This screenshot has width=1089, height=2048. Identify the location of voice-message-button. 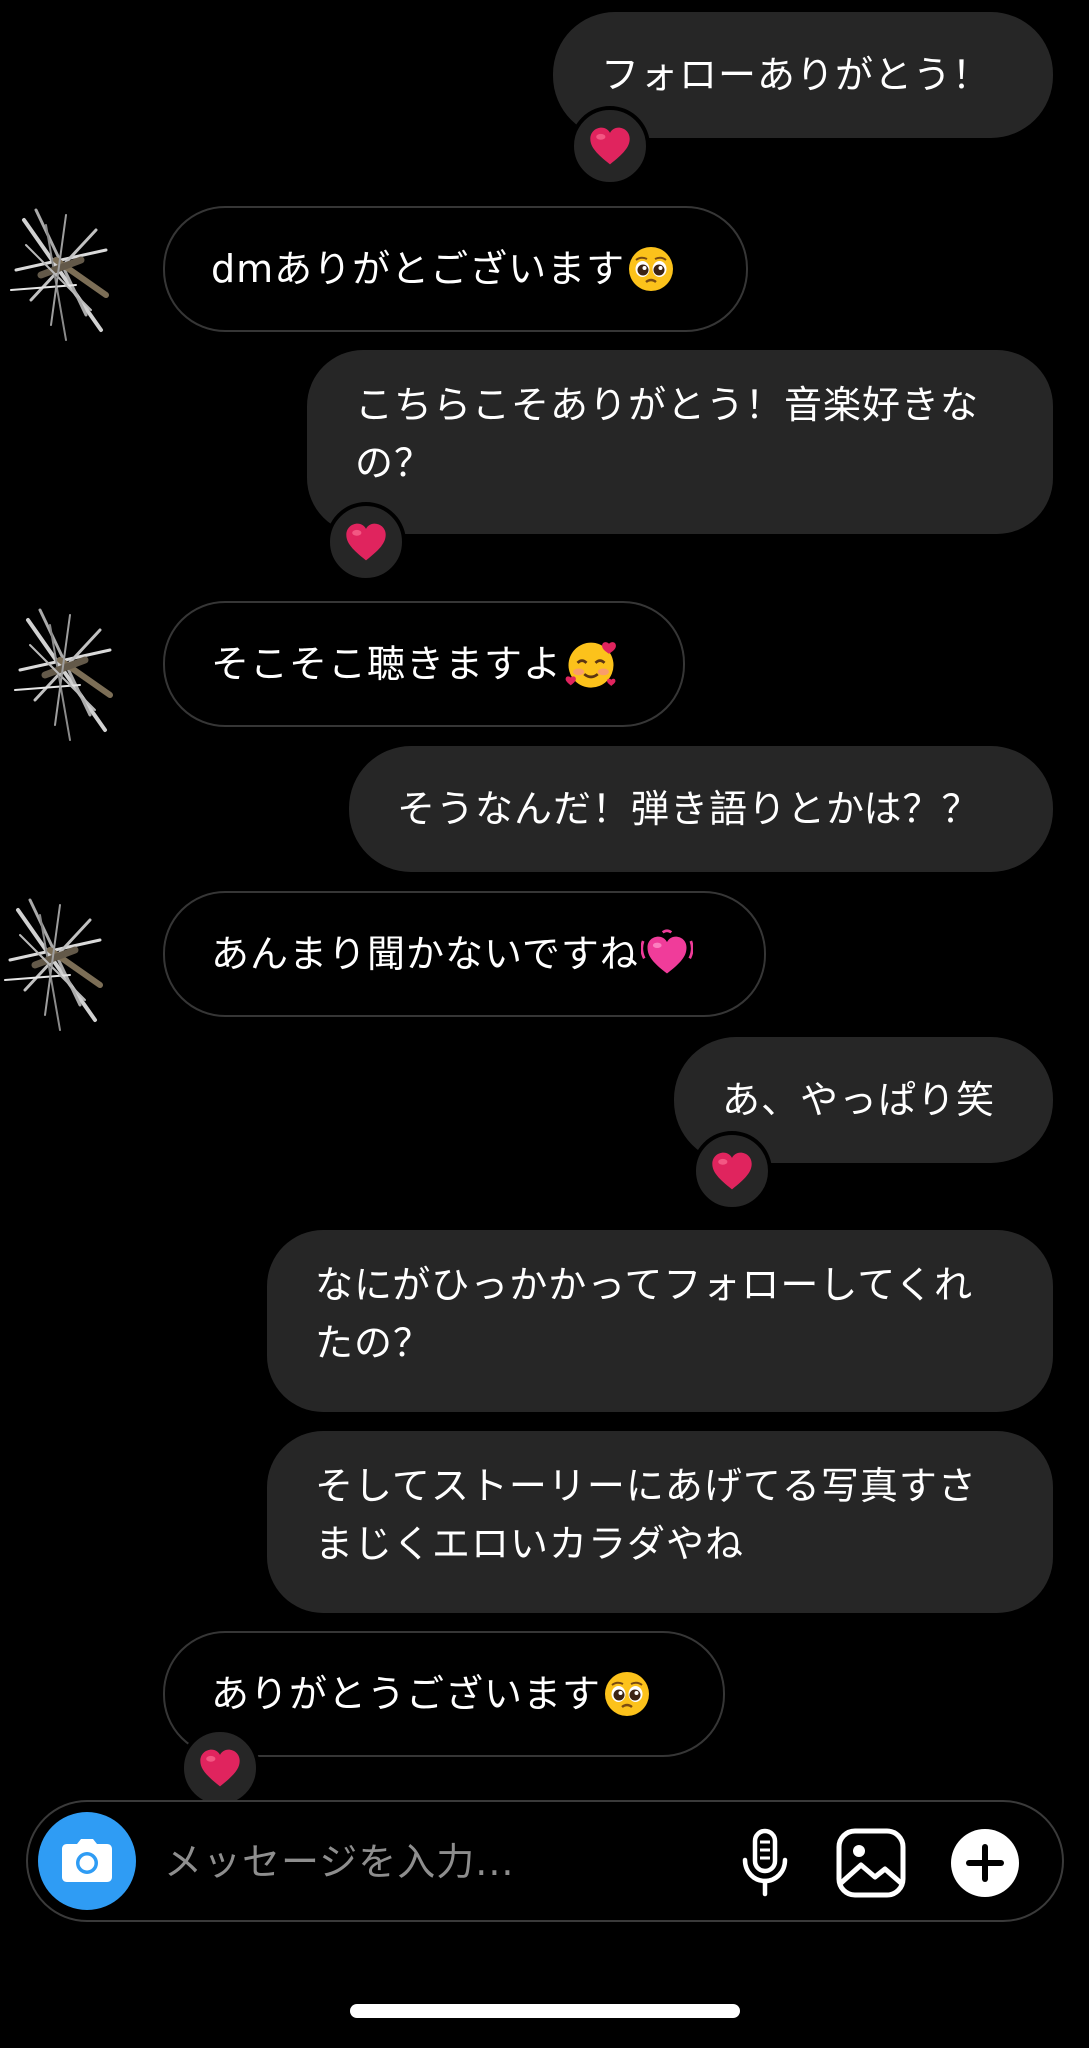
(765, 1863).